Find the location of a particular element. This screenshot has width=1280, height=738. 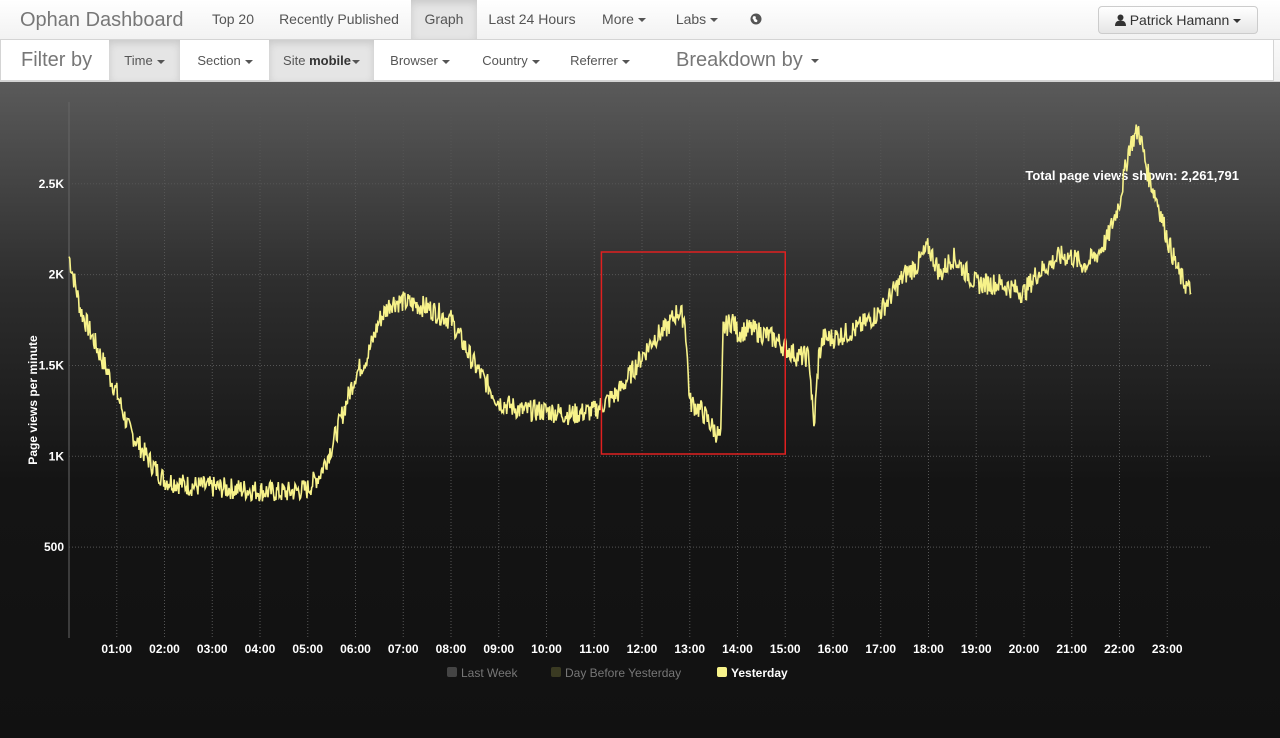

x-tick-label: 20:00 is located at coordinates (1024, 649).